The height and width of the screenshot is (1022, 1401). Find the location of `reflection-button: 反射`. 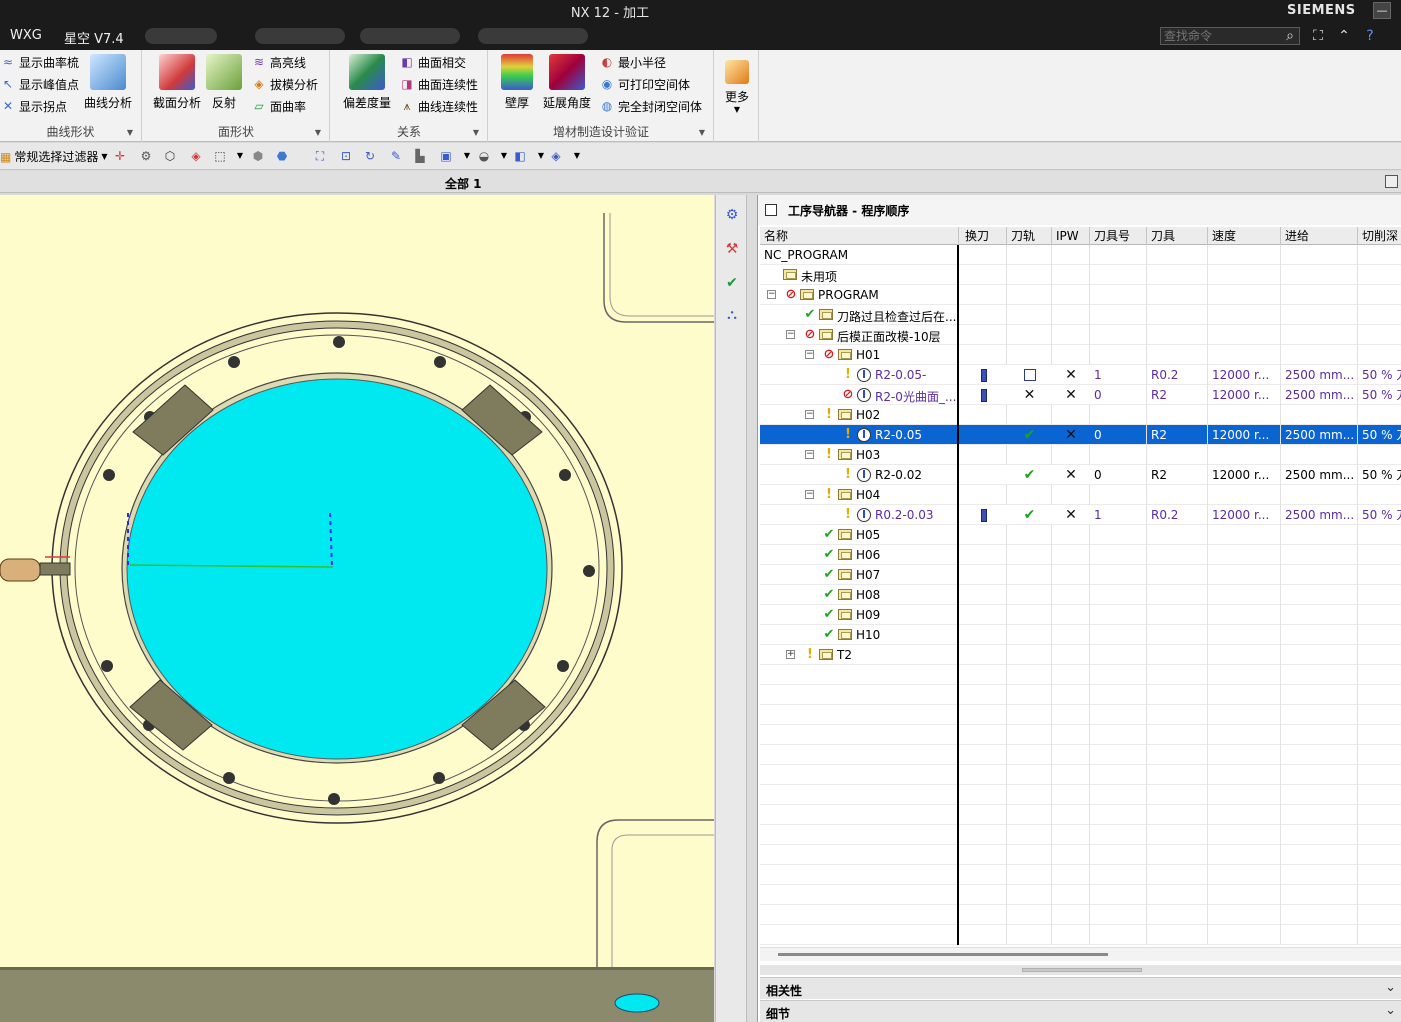

reflection-button: 反射 is located at coordinates (224, 84).